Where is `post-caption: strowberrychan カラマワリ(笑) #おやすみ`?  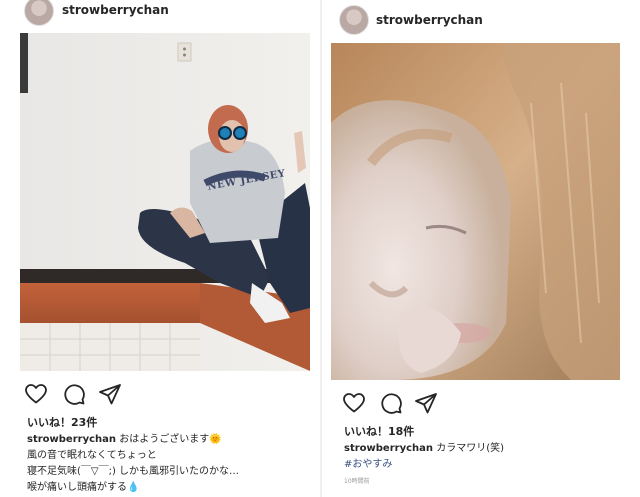
post-caption: strowberrychan カラマワリ(笑) #おやすみ is located at coordinates (489, 457).